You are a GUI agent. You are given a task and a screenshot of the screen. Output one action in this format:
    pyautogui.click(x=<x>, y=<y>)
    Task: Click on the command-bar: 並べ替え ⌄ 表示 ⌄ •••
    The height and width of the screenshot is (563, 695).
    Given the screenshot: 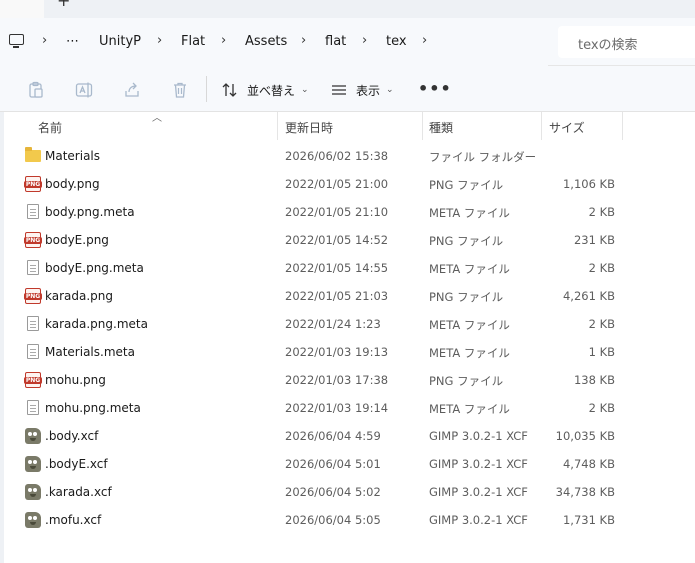 What is the action you would take?
    pyautogui.click(x=347, y=89)
    